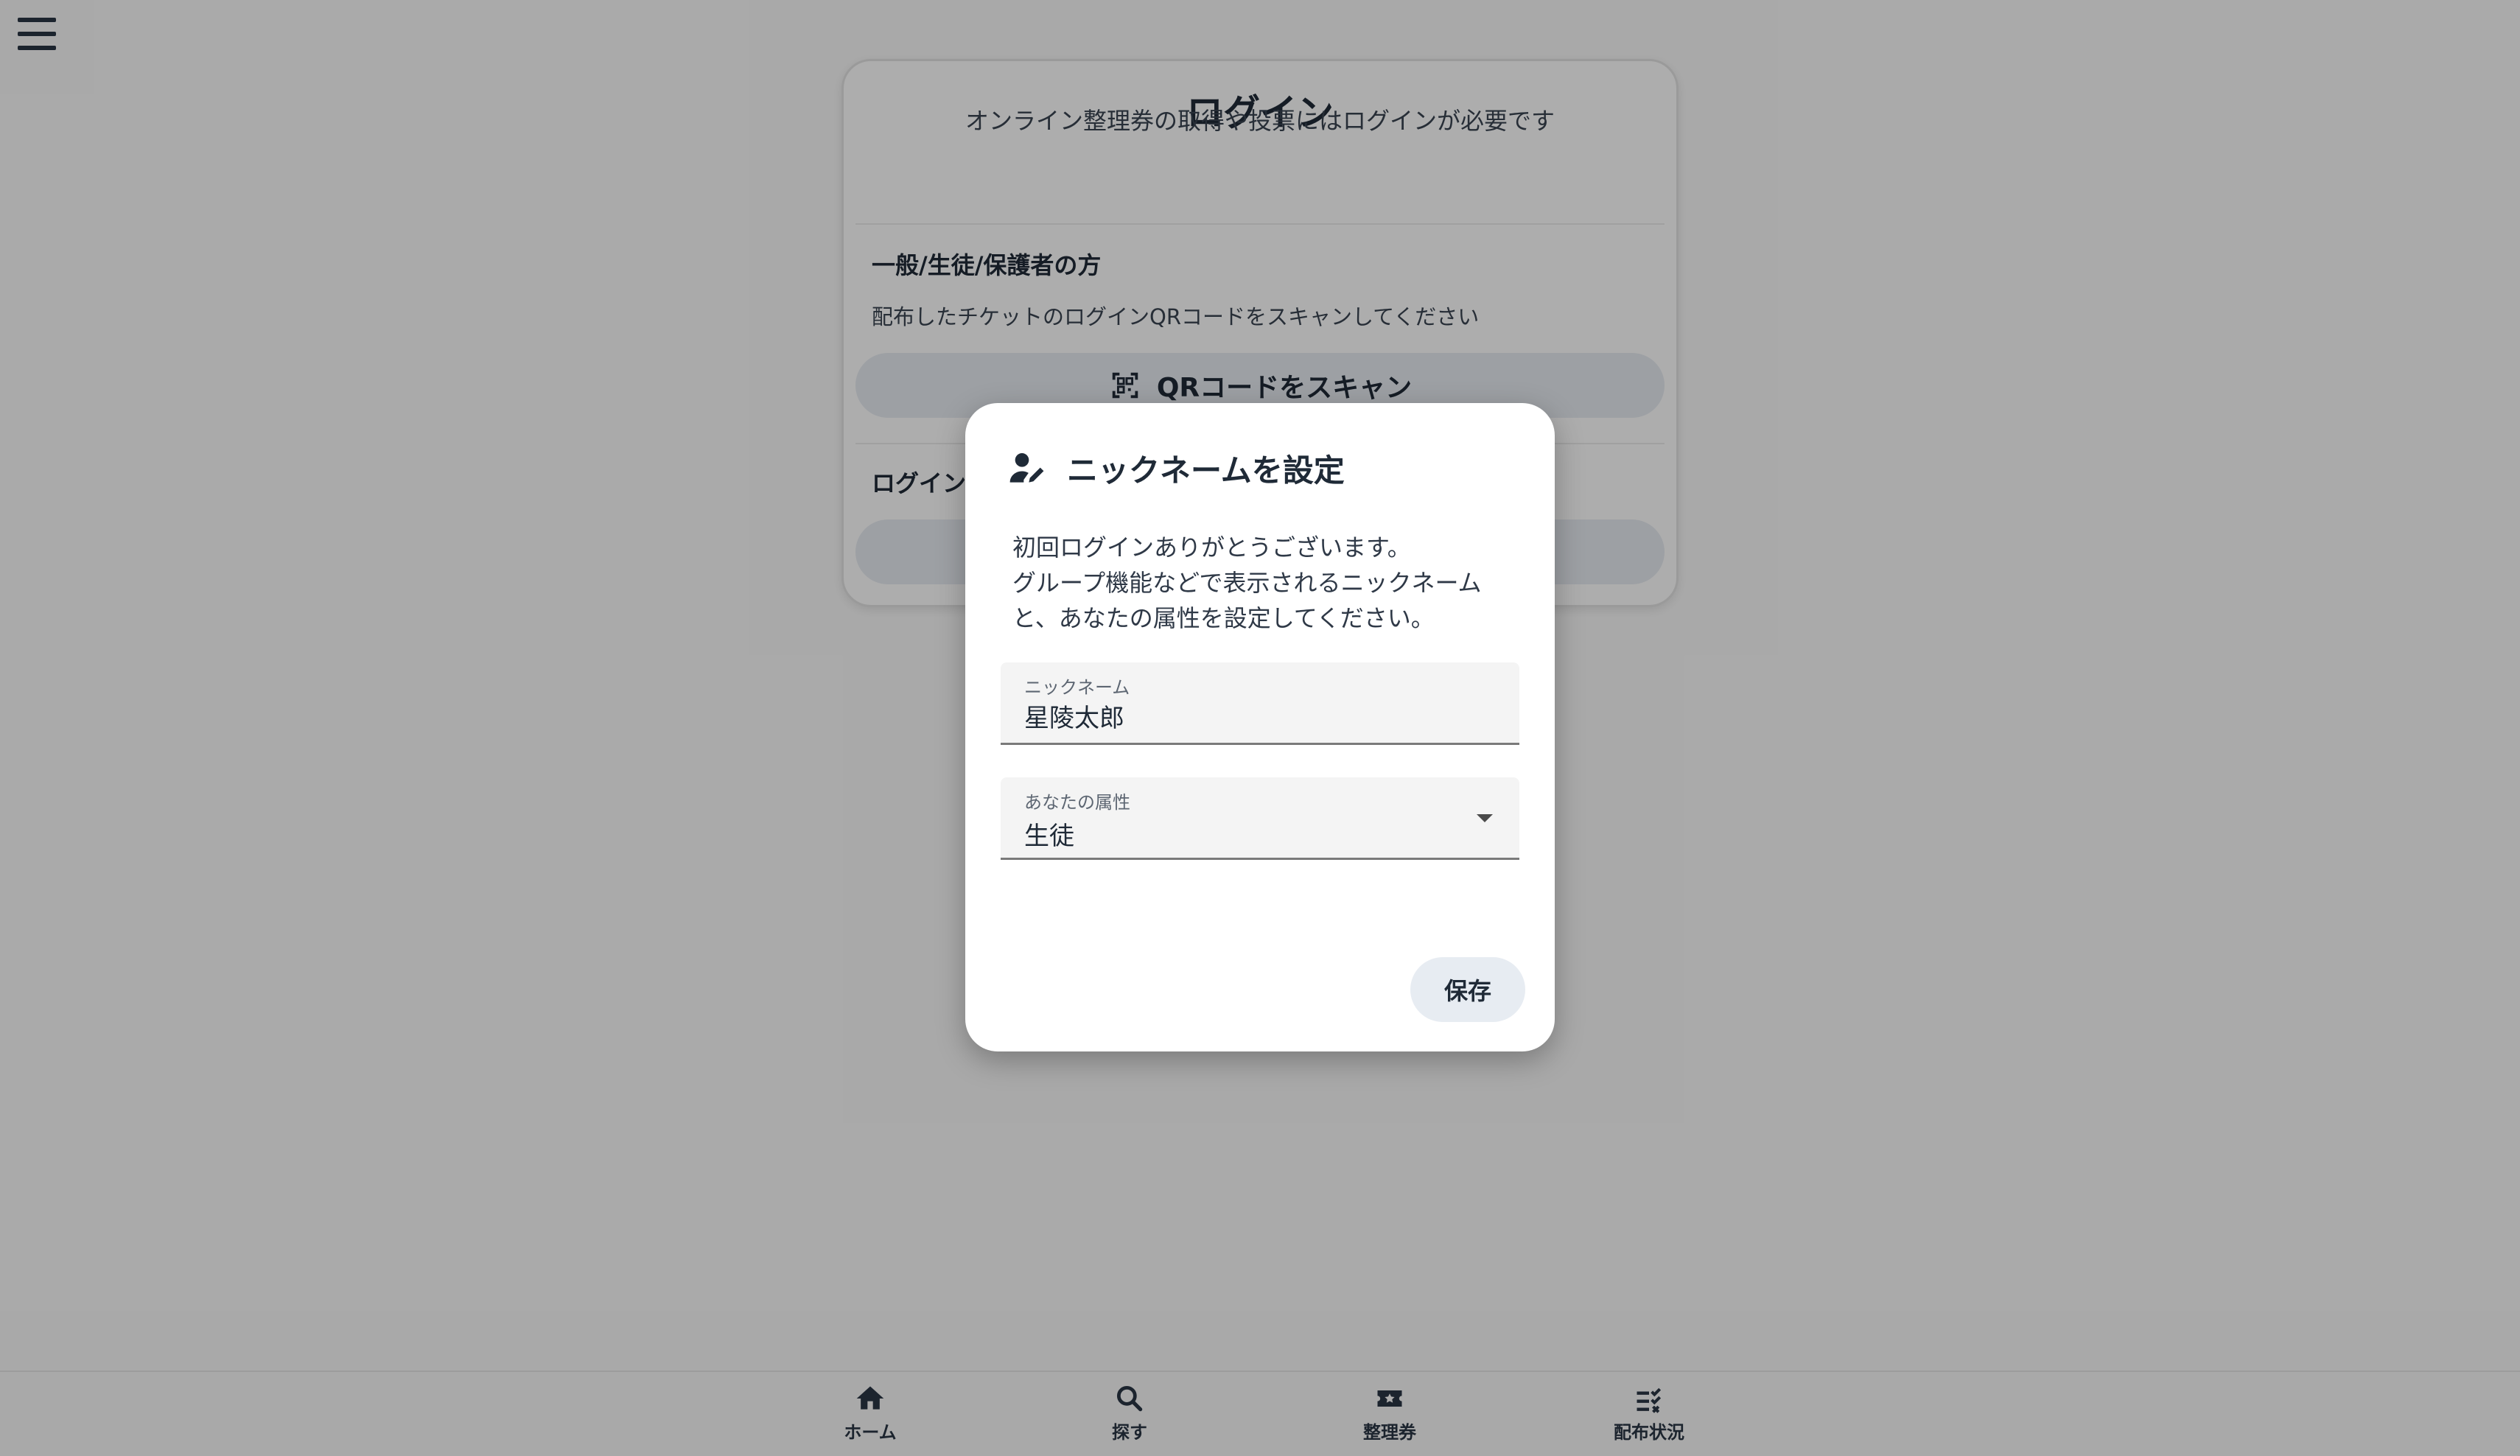 This screenshot has height=1456, width=2520. I want to click on person-edit-icon, so click(1026, 467).